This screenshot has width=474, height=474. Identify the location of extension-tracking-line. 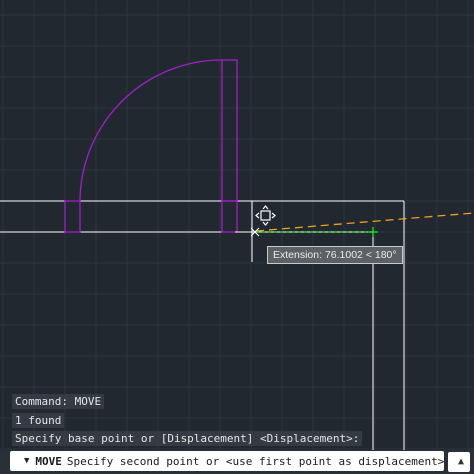
(364, 222).